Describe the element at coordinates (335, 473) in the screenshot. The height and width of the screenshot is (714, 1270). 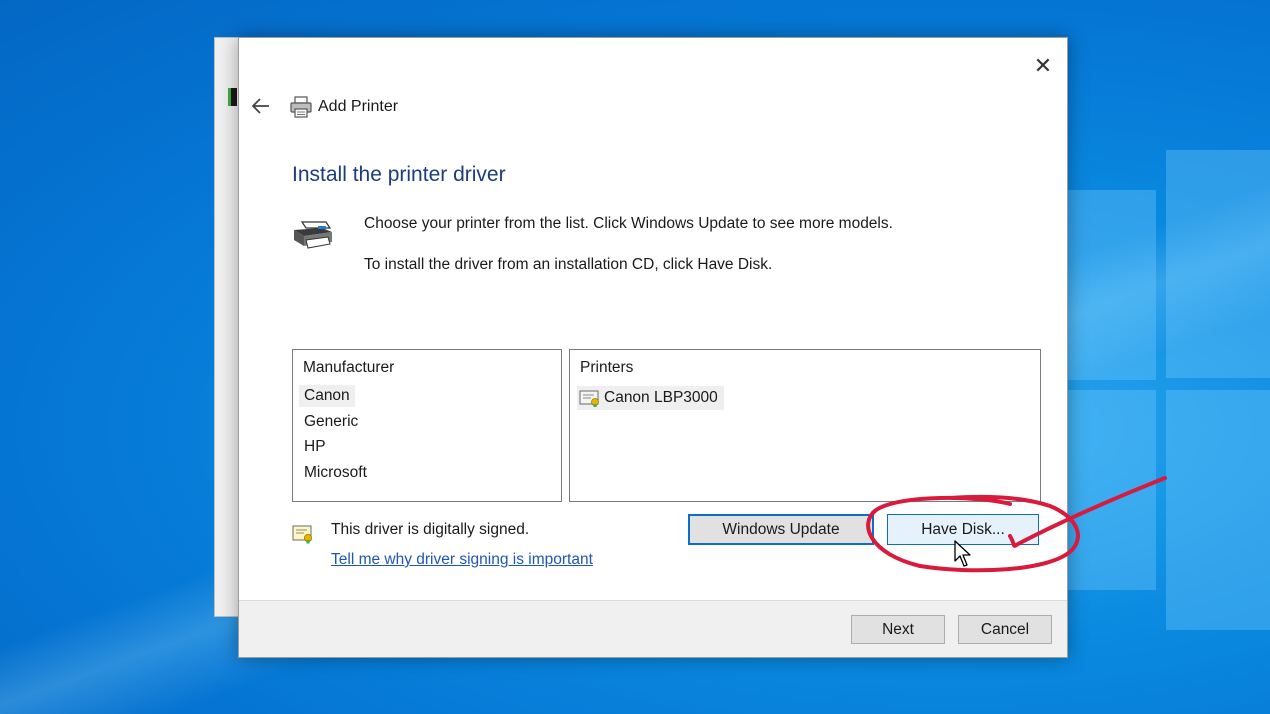
I see `manufacturer-item-microsoft: Microsoft` at that location.